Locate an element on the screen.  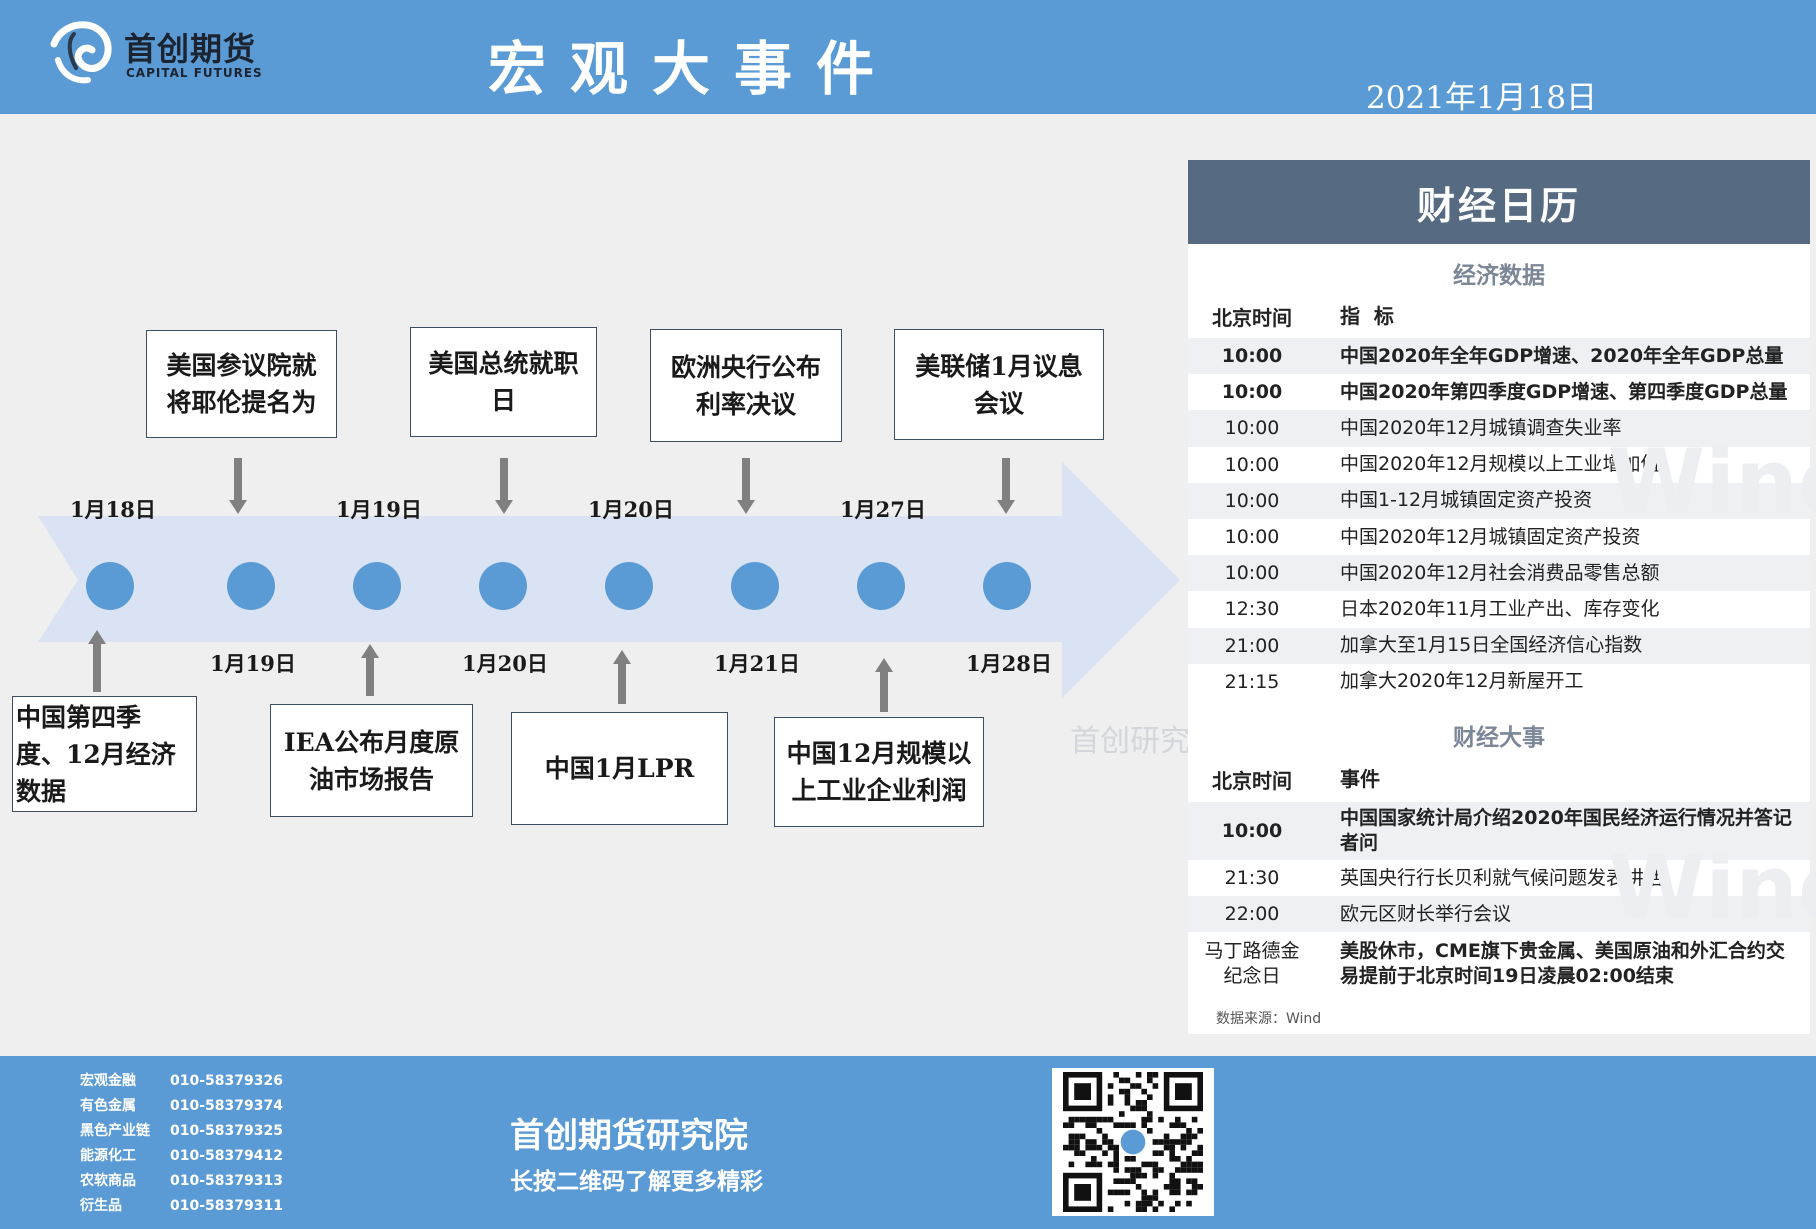
timeline-graphic is located at coordinates (609, 585).